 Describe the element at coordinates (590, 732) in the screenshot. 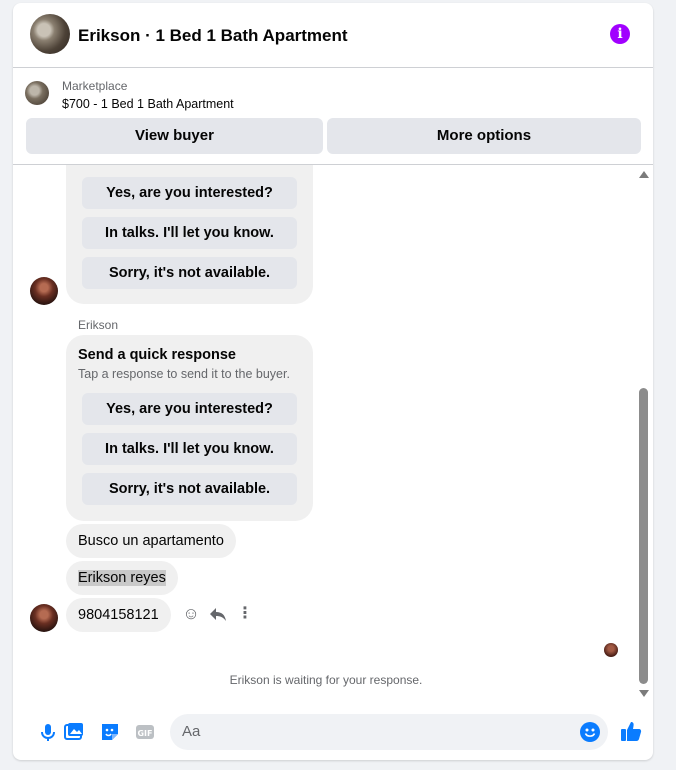

I see `emoji-icon` at that location.